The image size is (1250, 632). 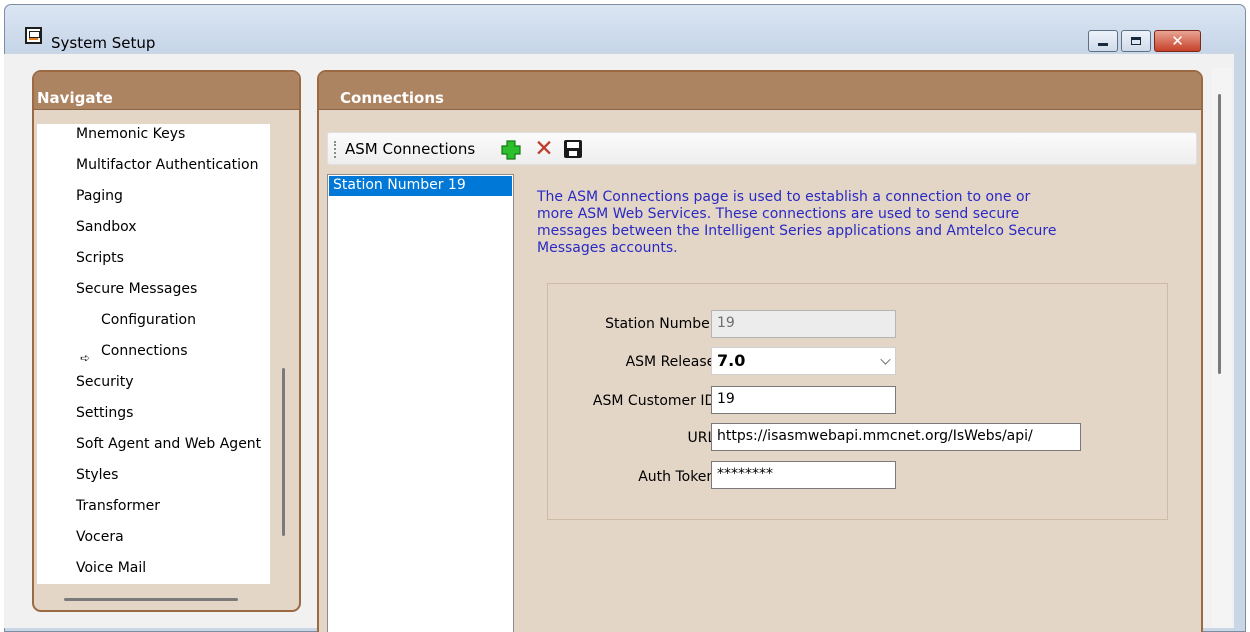 What do you see at coordinates (803, 324) in the screenshot?
I see `station-number-field: 19` at bounding box center [803, 324].